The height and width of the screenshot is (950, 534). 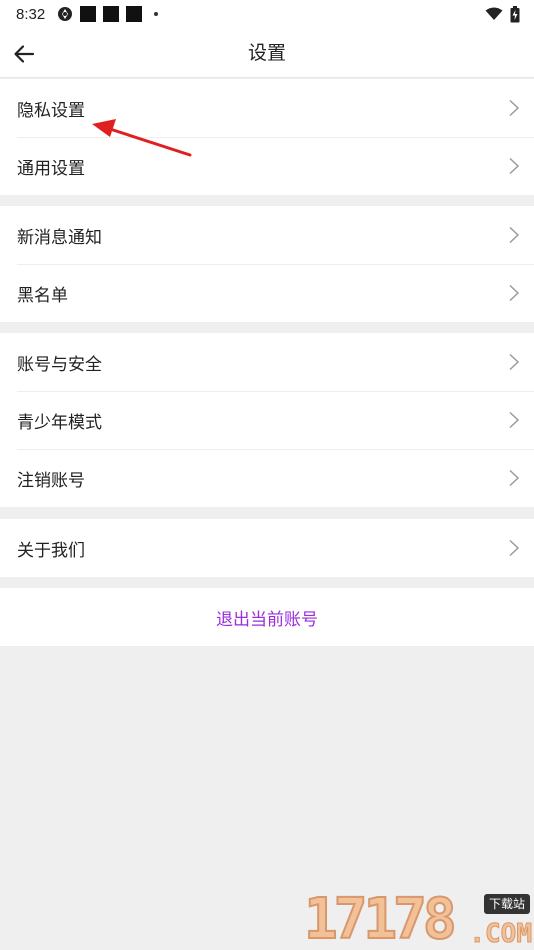 I want to click on menu-item-about-us: 关于我们, so click(x=267, y=548).